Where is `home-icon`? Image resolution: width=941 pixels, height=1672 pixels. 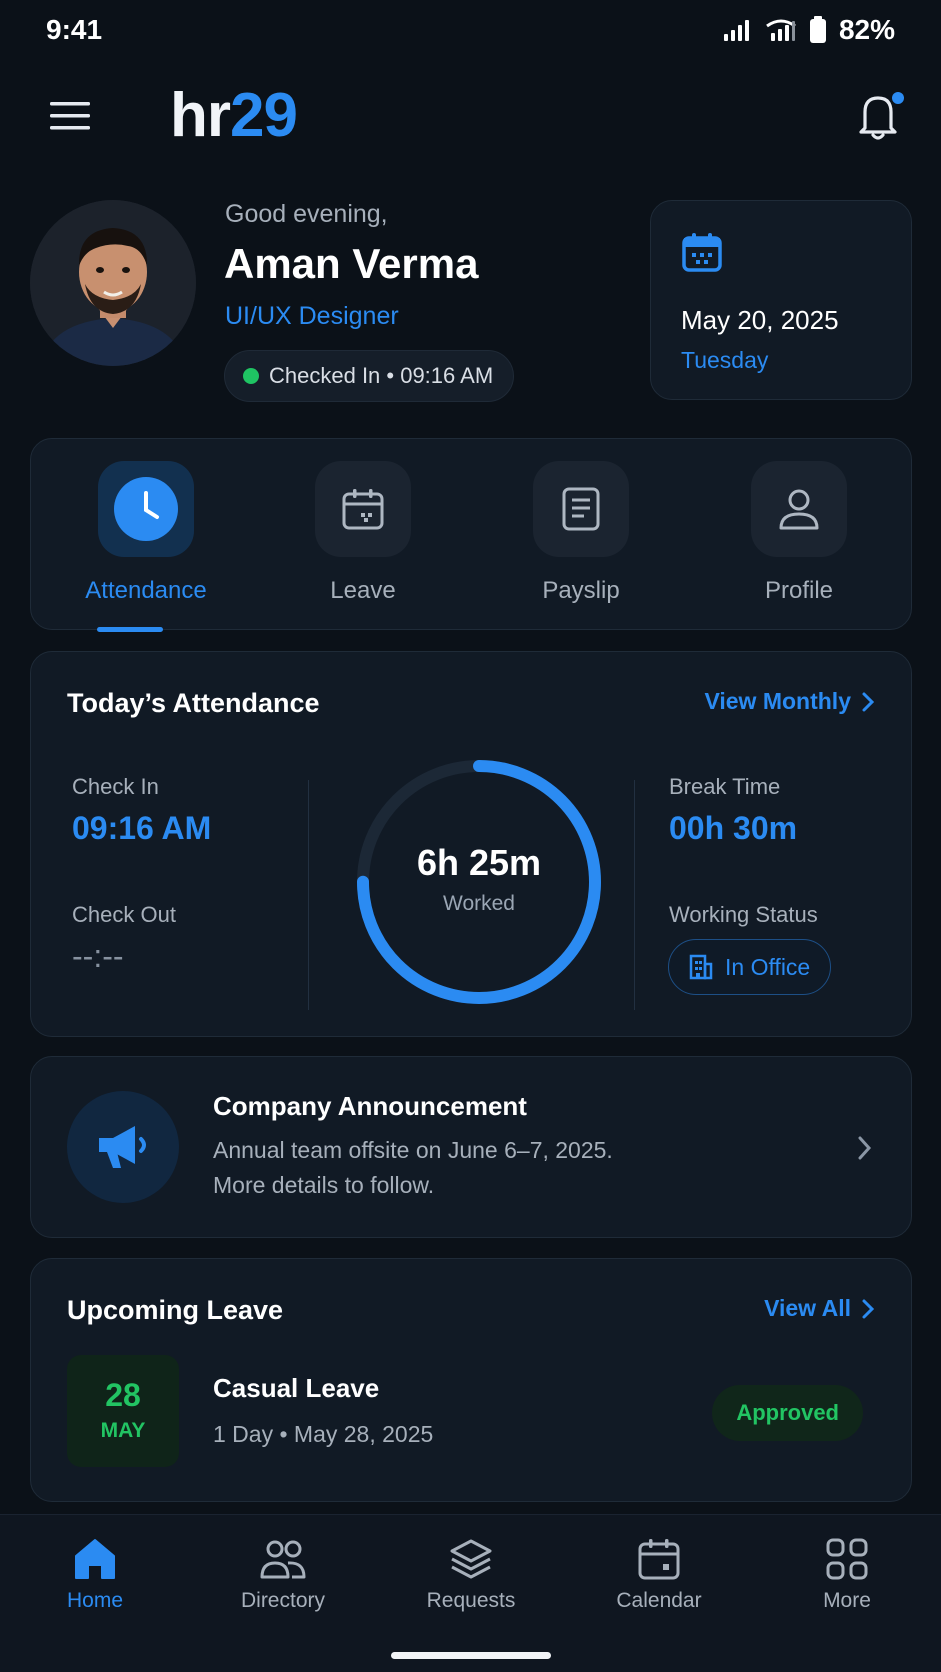 home-icon is located at coordinates (95, 1559).